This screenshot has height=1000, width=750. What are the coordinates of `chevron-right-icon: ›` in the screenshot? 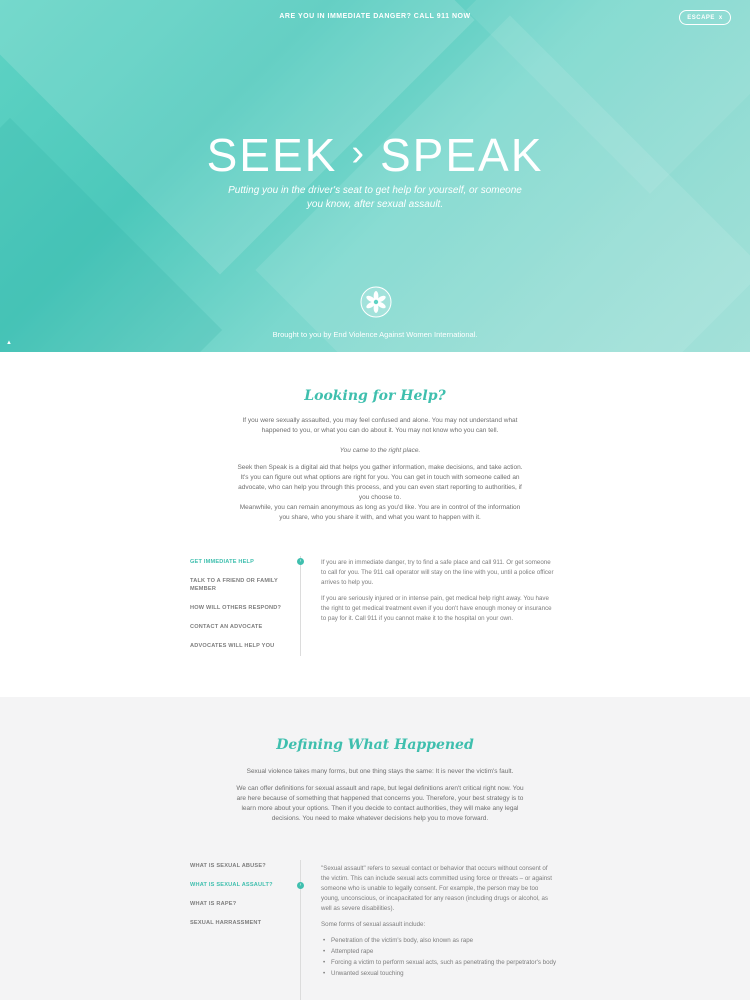 It's located at (358, 153).